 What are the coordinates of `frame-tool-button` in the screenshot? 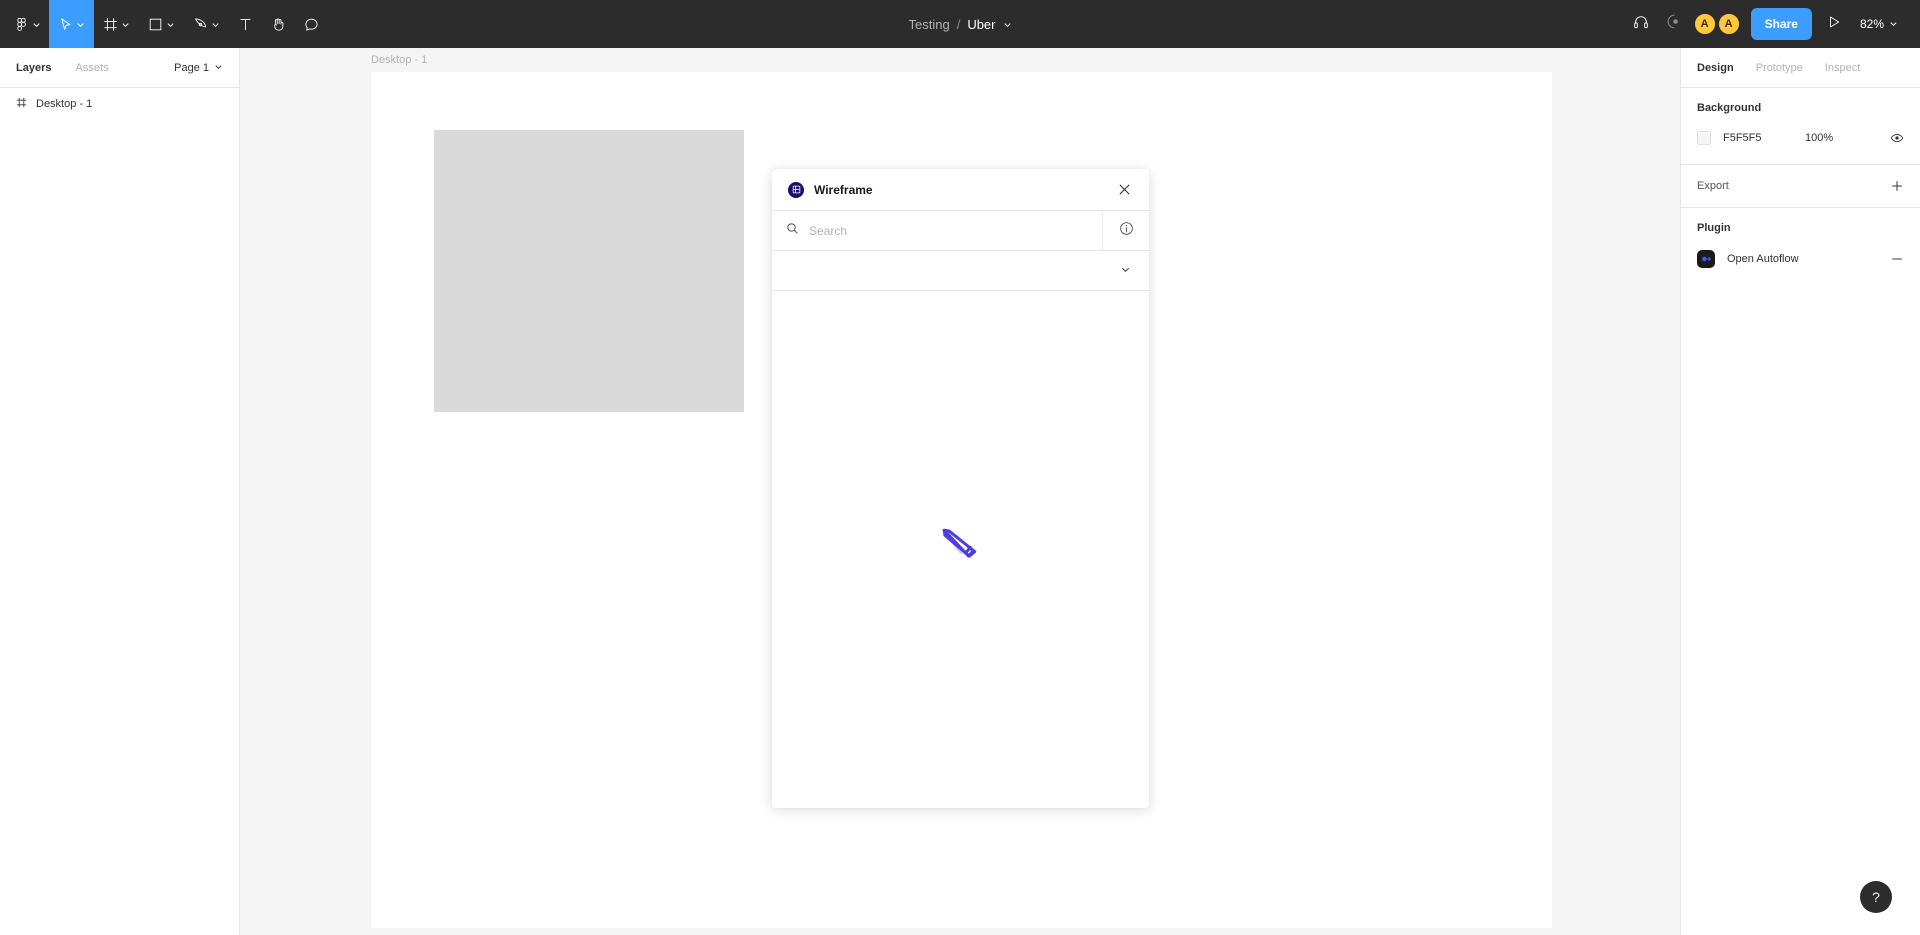 It's located at (116, 24).